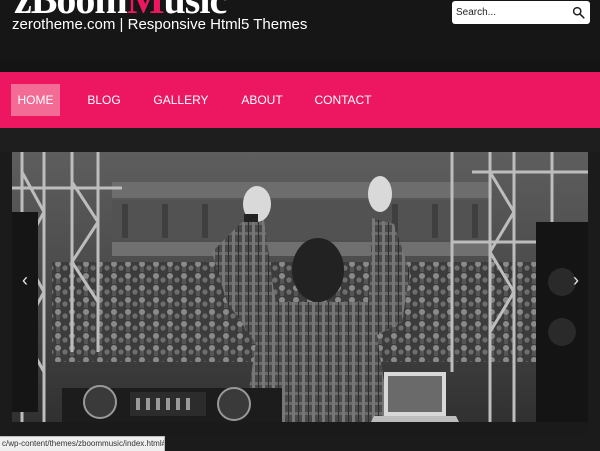 This screenshot has height=451, width=600. What do you see at coordinates (300, 140) in the screenshot?
I see `nav-bottom-strip` at bounding box center [300, 140].